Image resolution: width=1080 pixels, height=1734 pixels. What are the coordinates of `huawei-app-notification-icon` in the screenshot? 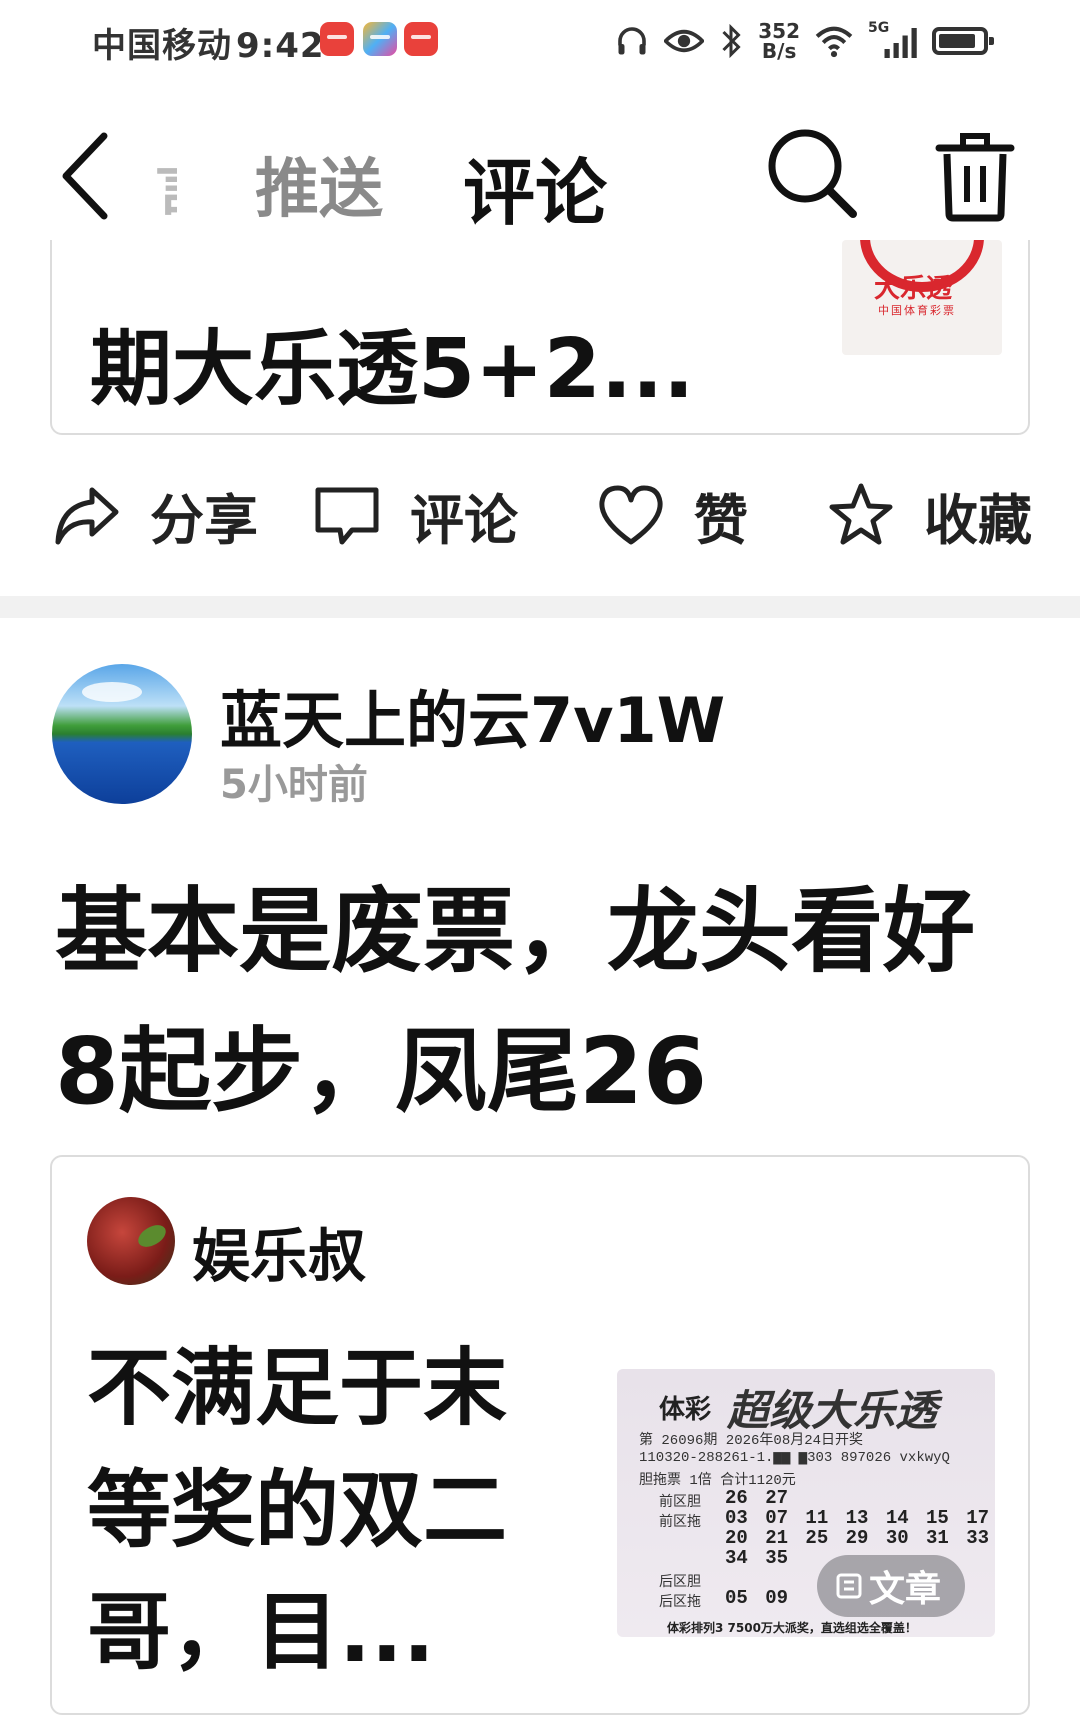 It's located at (337, 39).